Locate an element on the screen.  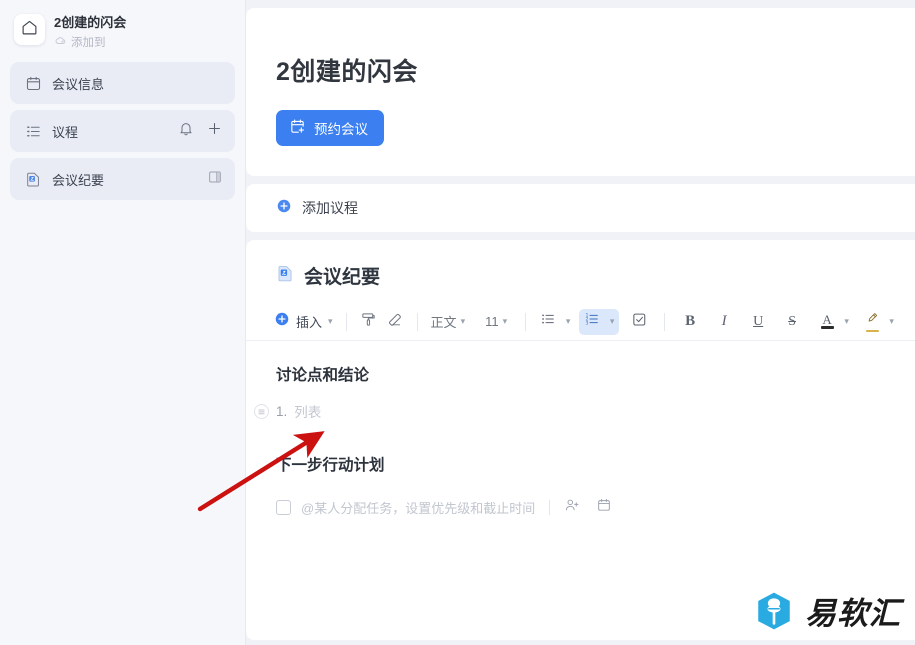
sidebar-item-label: 会议纪要 is located at coordinates (78, 180).